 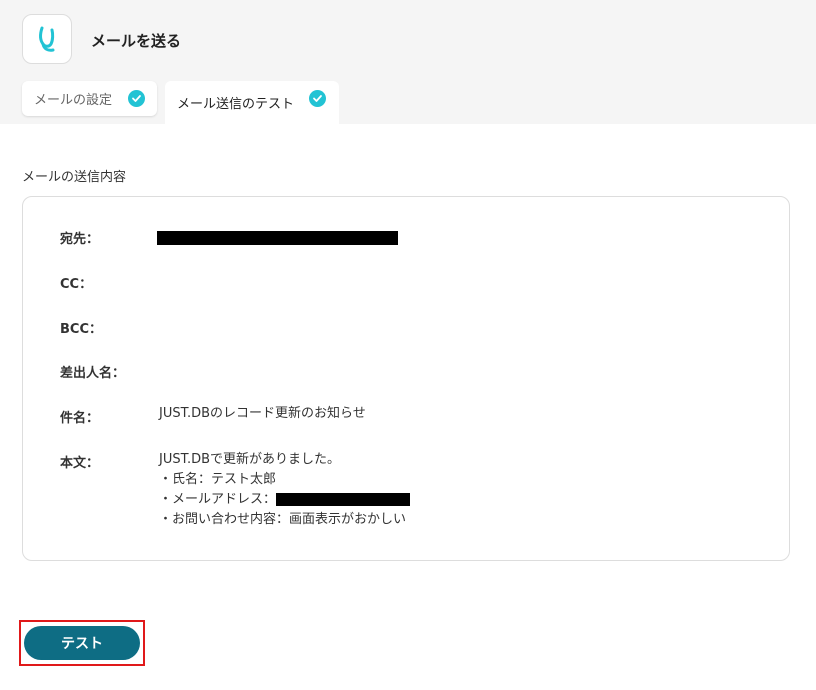 I want to click on test-button: テスト, so click(x=82, y=643).